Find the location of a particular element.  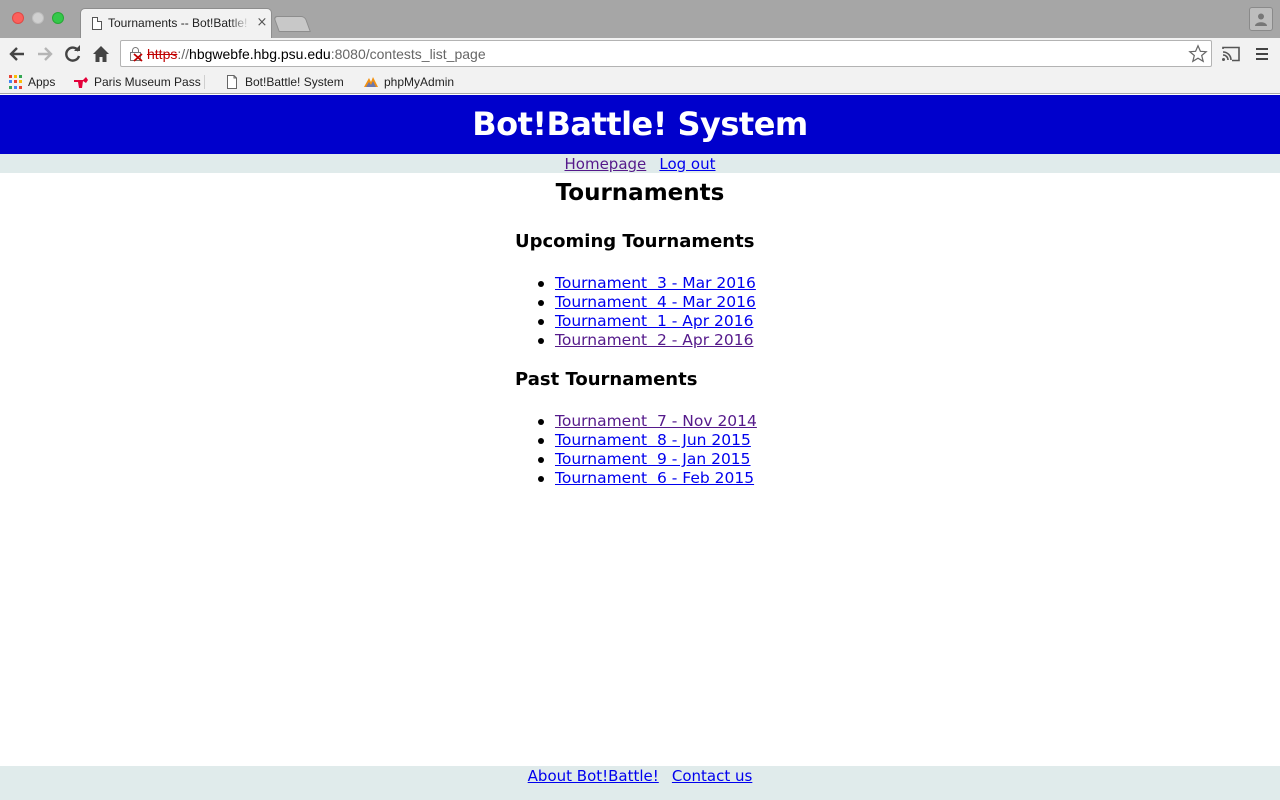

forward-button is located at coordinates (45, 54).